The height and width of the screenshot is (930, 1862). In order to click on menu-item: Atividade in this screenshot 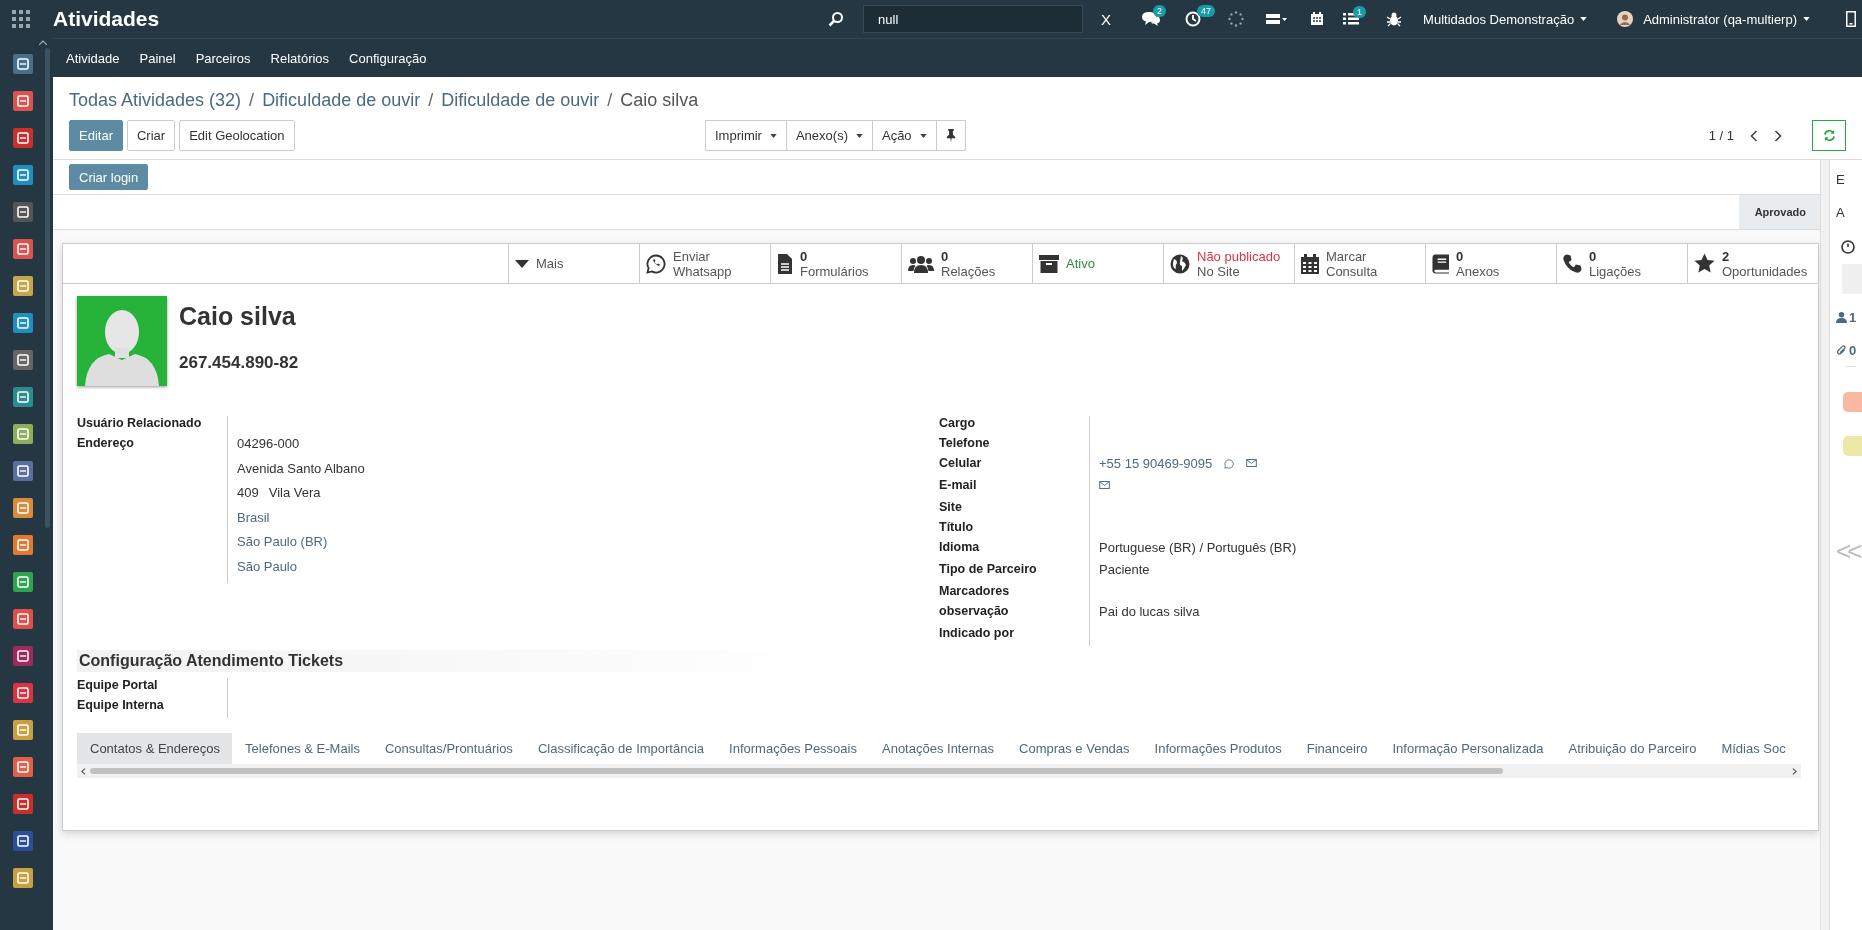, I will do `click(93, 58)`.